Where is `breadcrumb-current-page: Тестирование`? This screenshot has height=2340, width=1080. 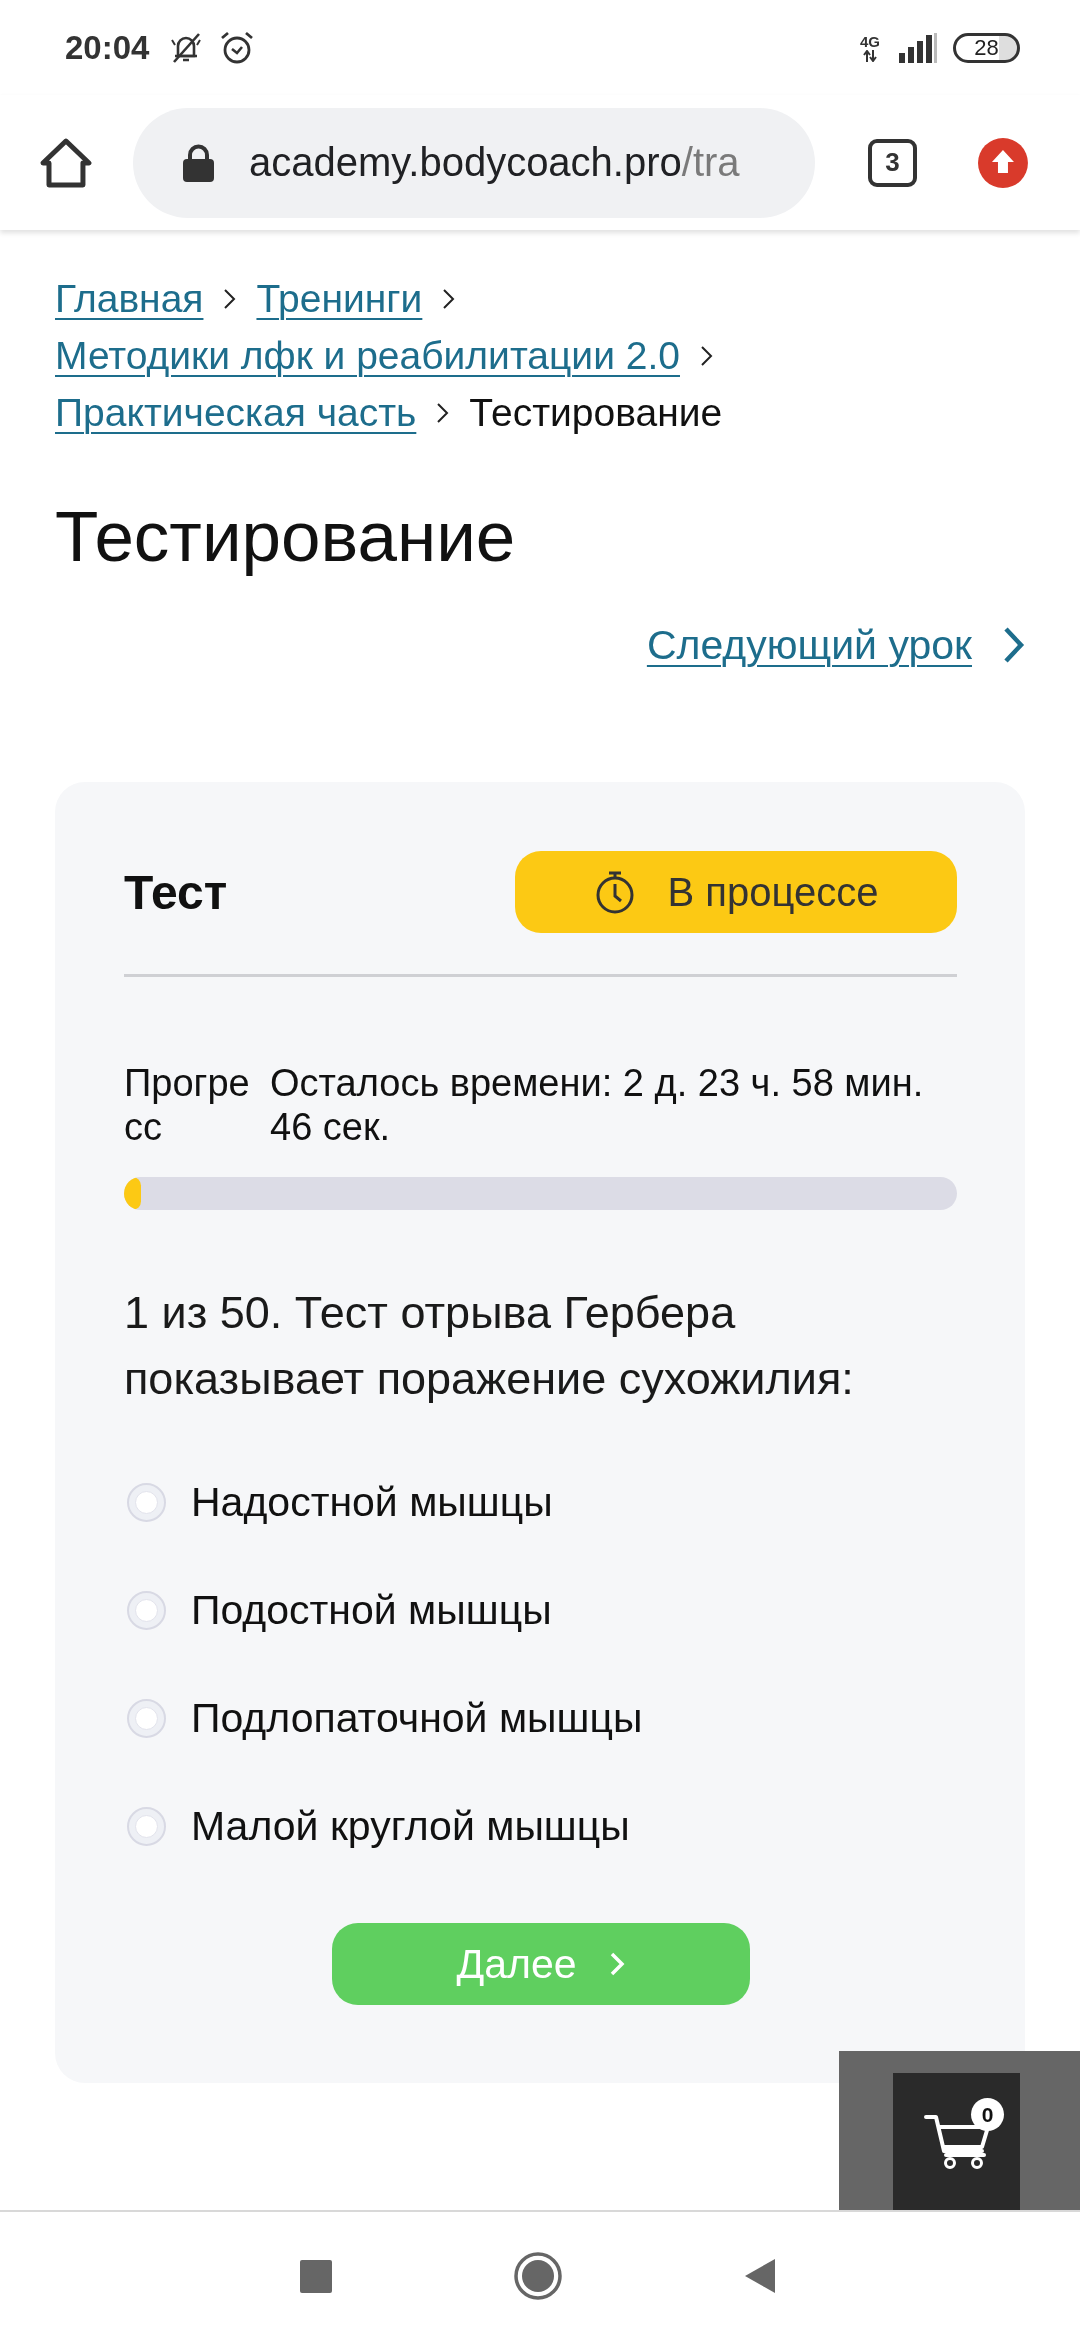 breadcrumb-current-page: Тестирование is located at coordinates (596, 413).